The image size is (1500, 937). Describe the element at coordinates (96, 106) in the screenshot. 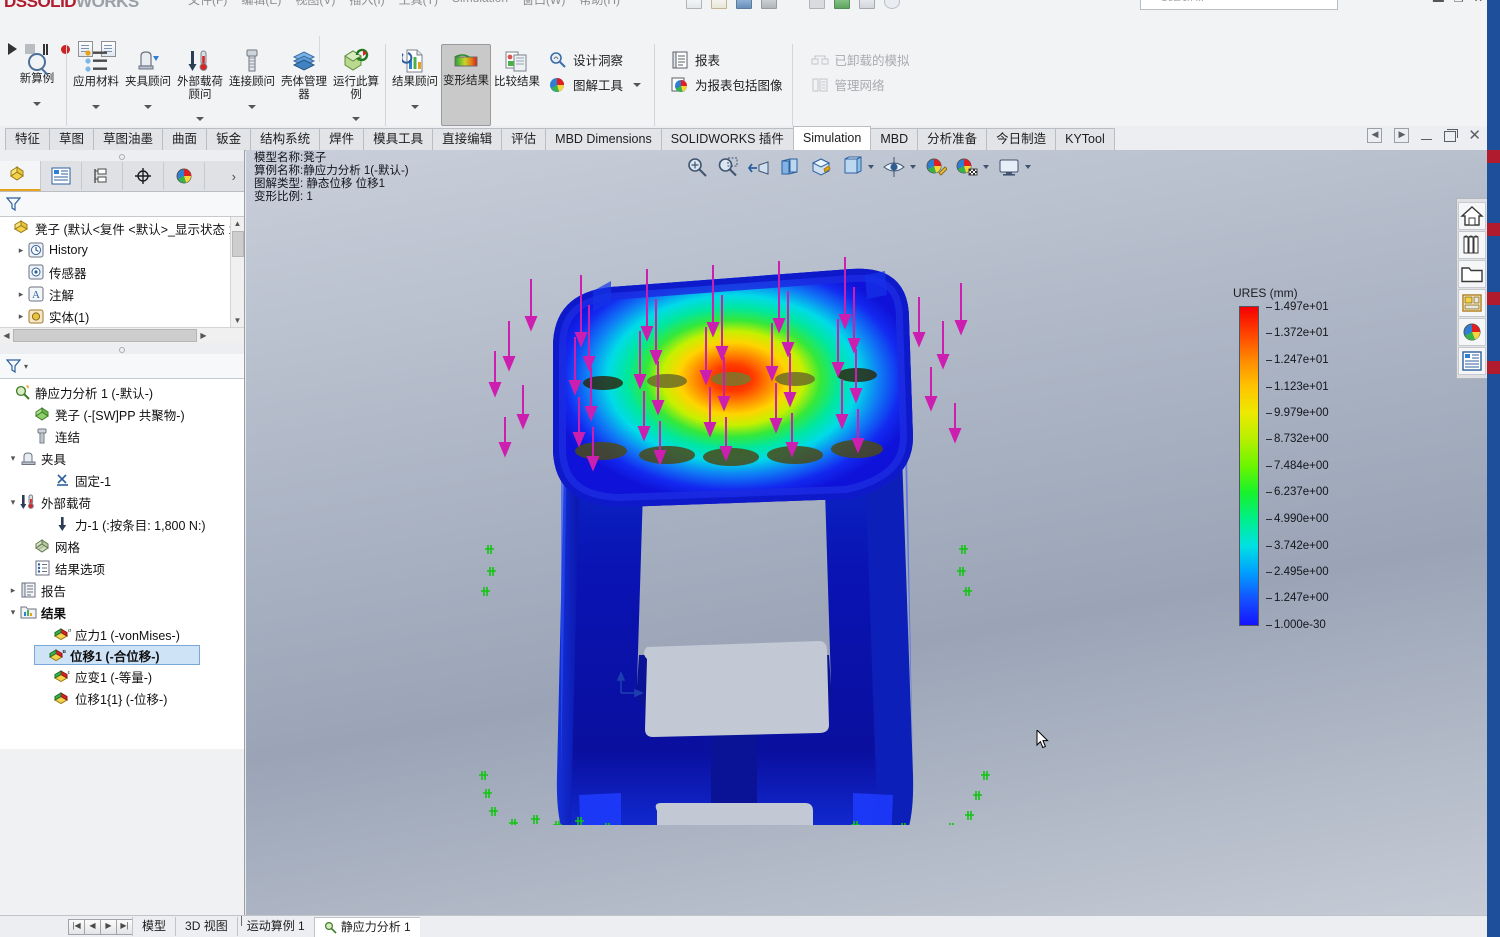

I see `apply-material-dropdown-caret` at that location.